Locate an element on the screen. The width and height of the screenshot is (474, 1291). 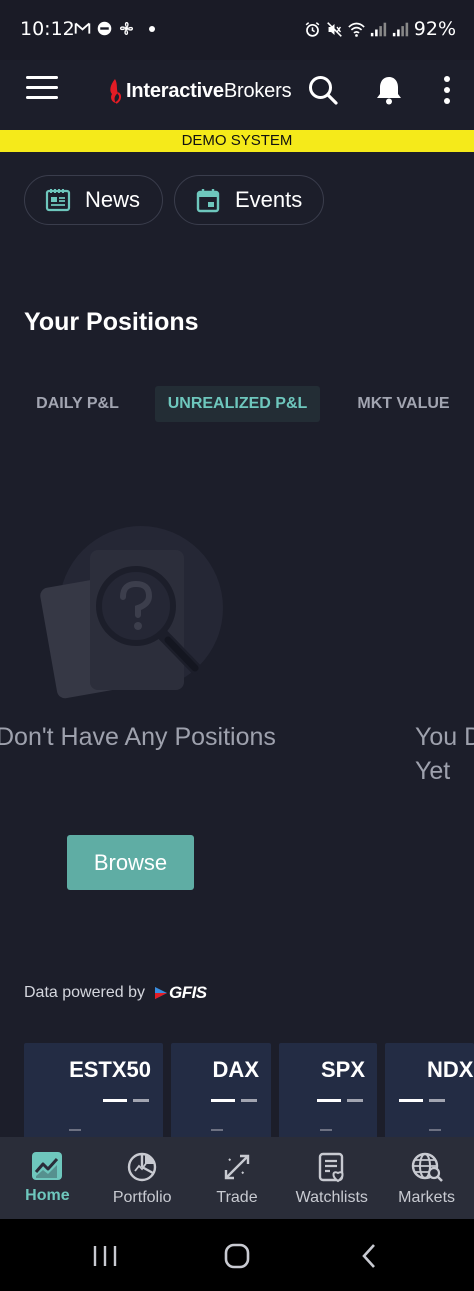
nav-portfolio-label: Portfolio is located at coordinates (142, 1197).